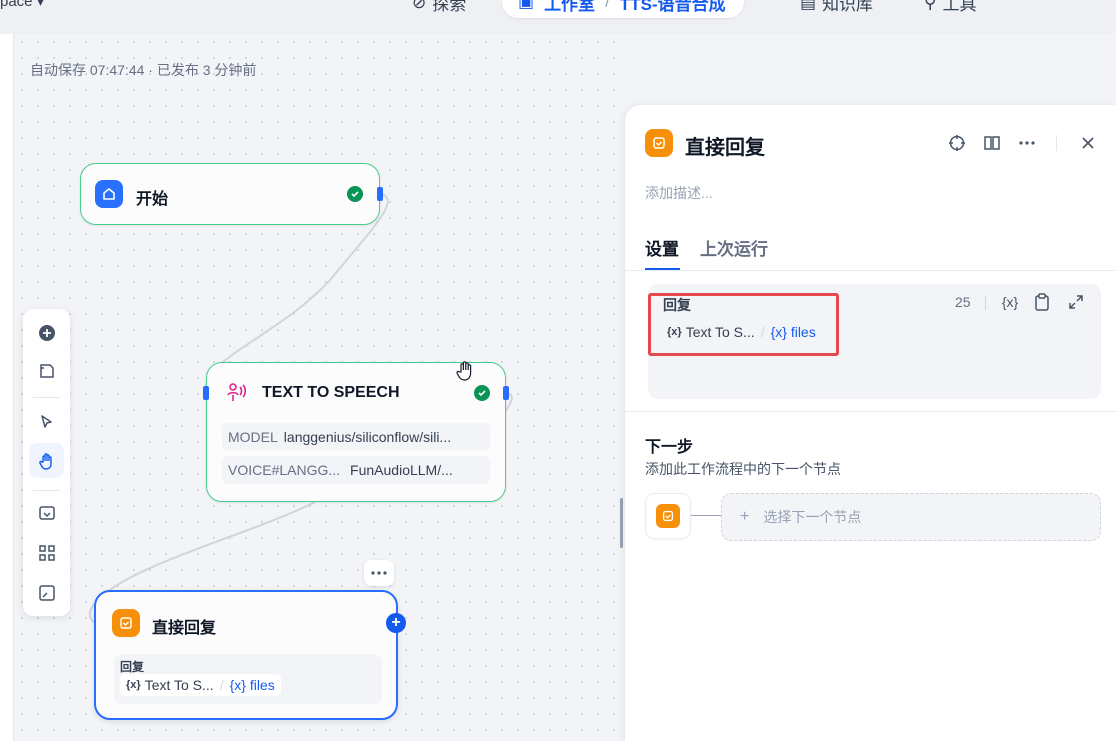 The height and width of the screenshot is (741, 1116). I want to click on minimap-icon, so click(46, 592).